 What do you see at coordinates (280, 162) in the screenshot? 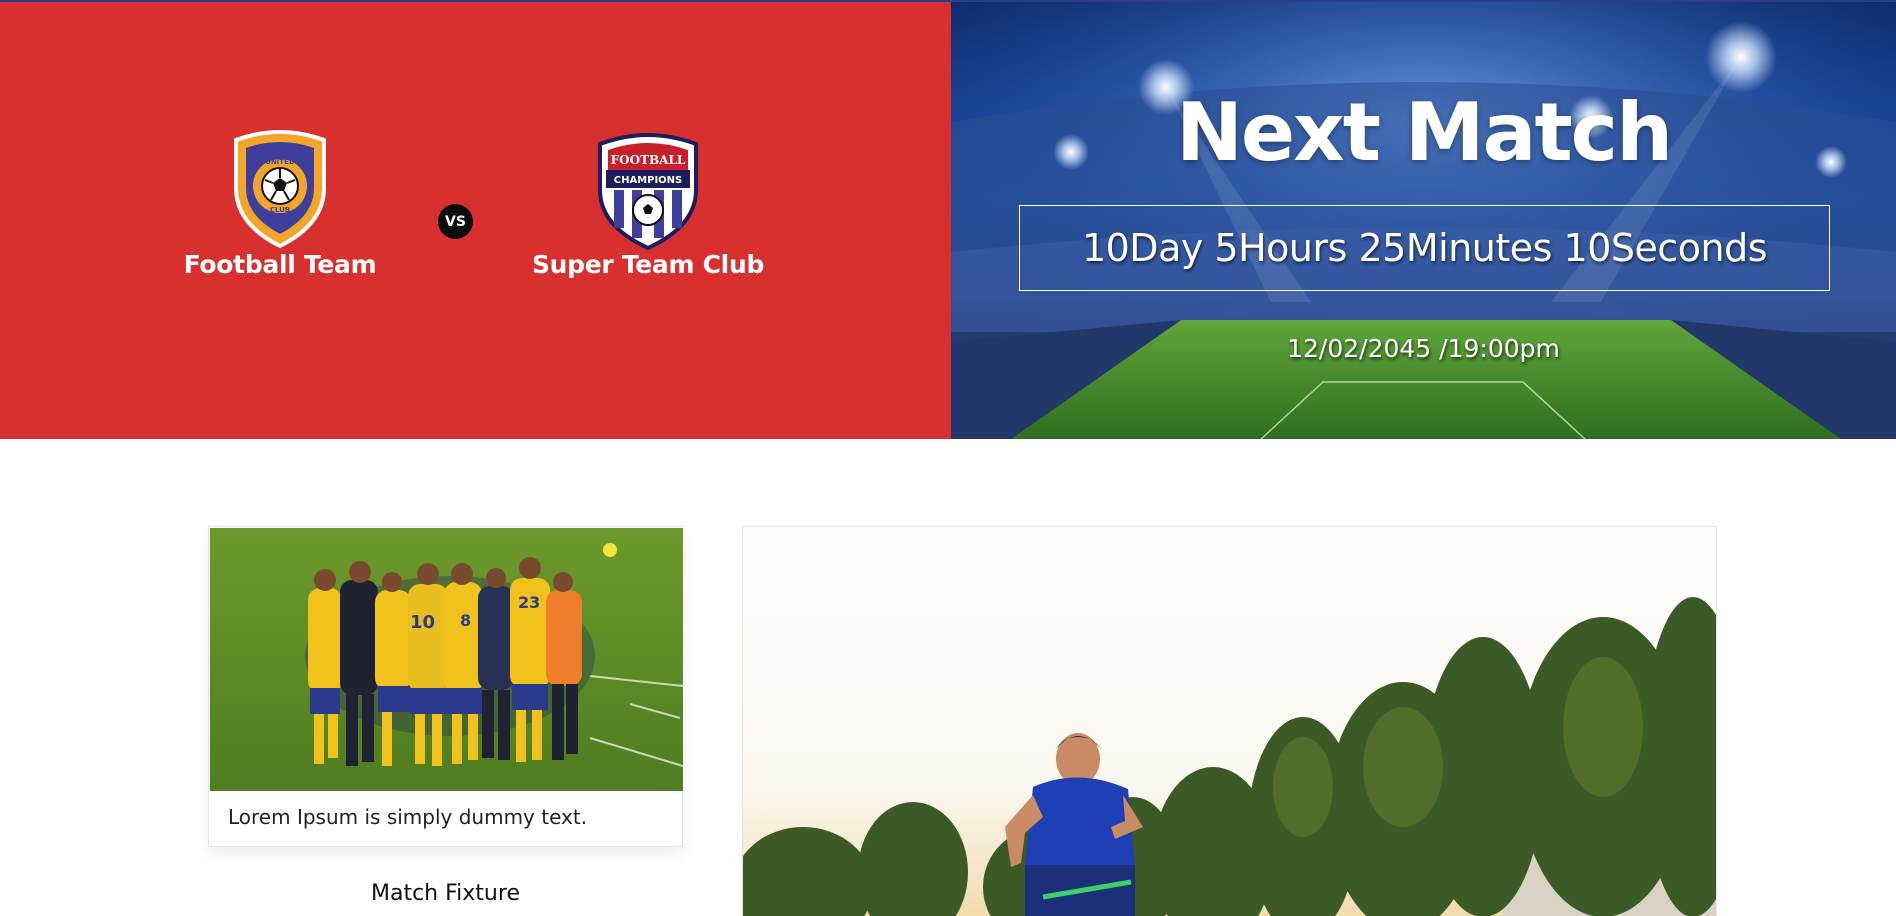
I see `svg-text: UNITED` at bounding box center [280, 162].